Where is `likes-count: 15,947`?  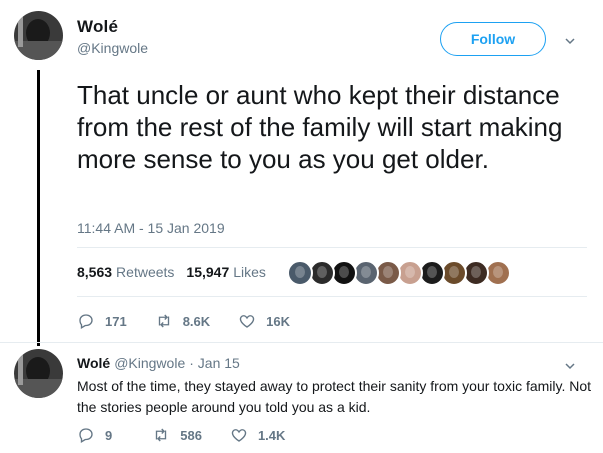
likes-count: 15,947 is located at coordinates (208, 272).